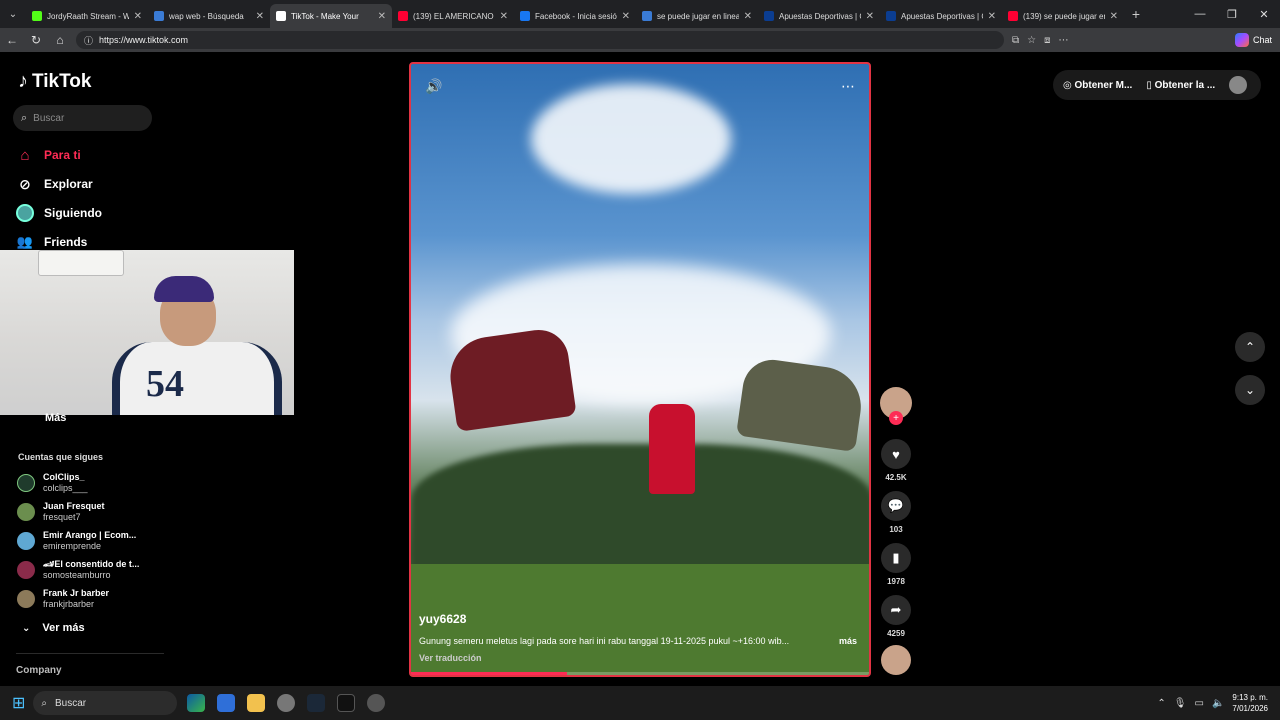 The image size is (1280, 720). Describe the element at coordinates (1180, 703) in the screenshot. I see `microphone-icon: 🎙` at that location.